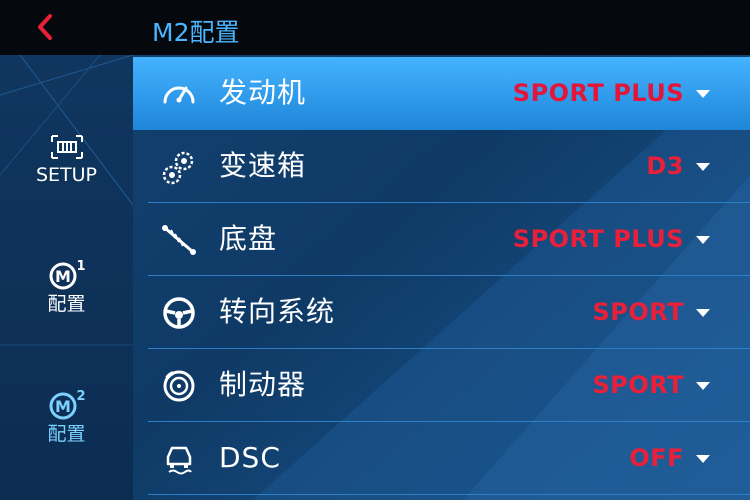 The image size is (750, 500). I want to click on setting-row-engine: 发动机 SPORT PLUS, so click(441, 93).